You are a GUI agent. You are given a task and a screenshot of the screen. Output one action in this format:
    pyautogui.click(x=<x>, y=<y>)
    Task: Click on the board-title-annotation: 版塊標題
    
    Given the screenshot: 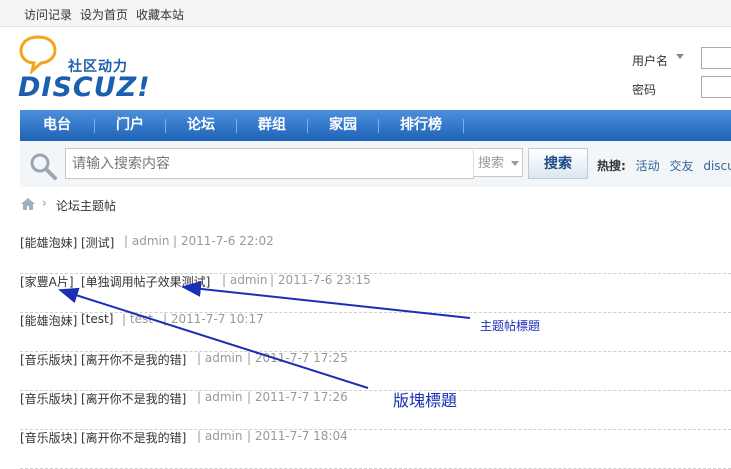 What is the action you would take?
    pyautogui.click(x=425, y=400)
    